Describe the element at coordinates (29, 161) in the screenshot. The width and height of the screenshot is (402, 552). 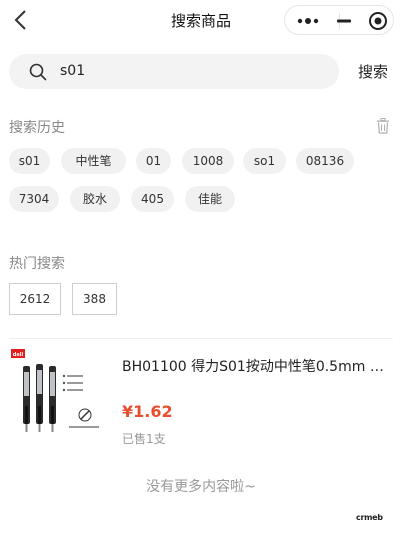
I see `history-chip: s01` at that location.